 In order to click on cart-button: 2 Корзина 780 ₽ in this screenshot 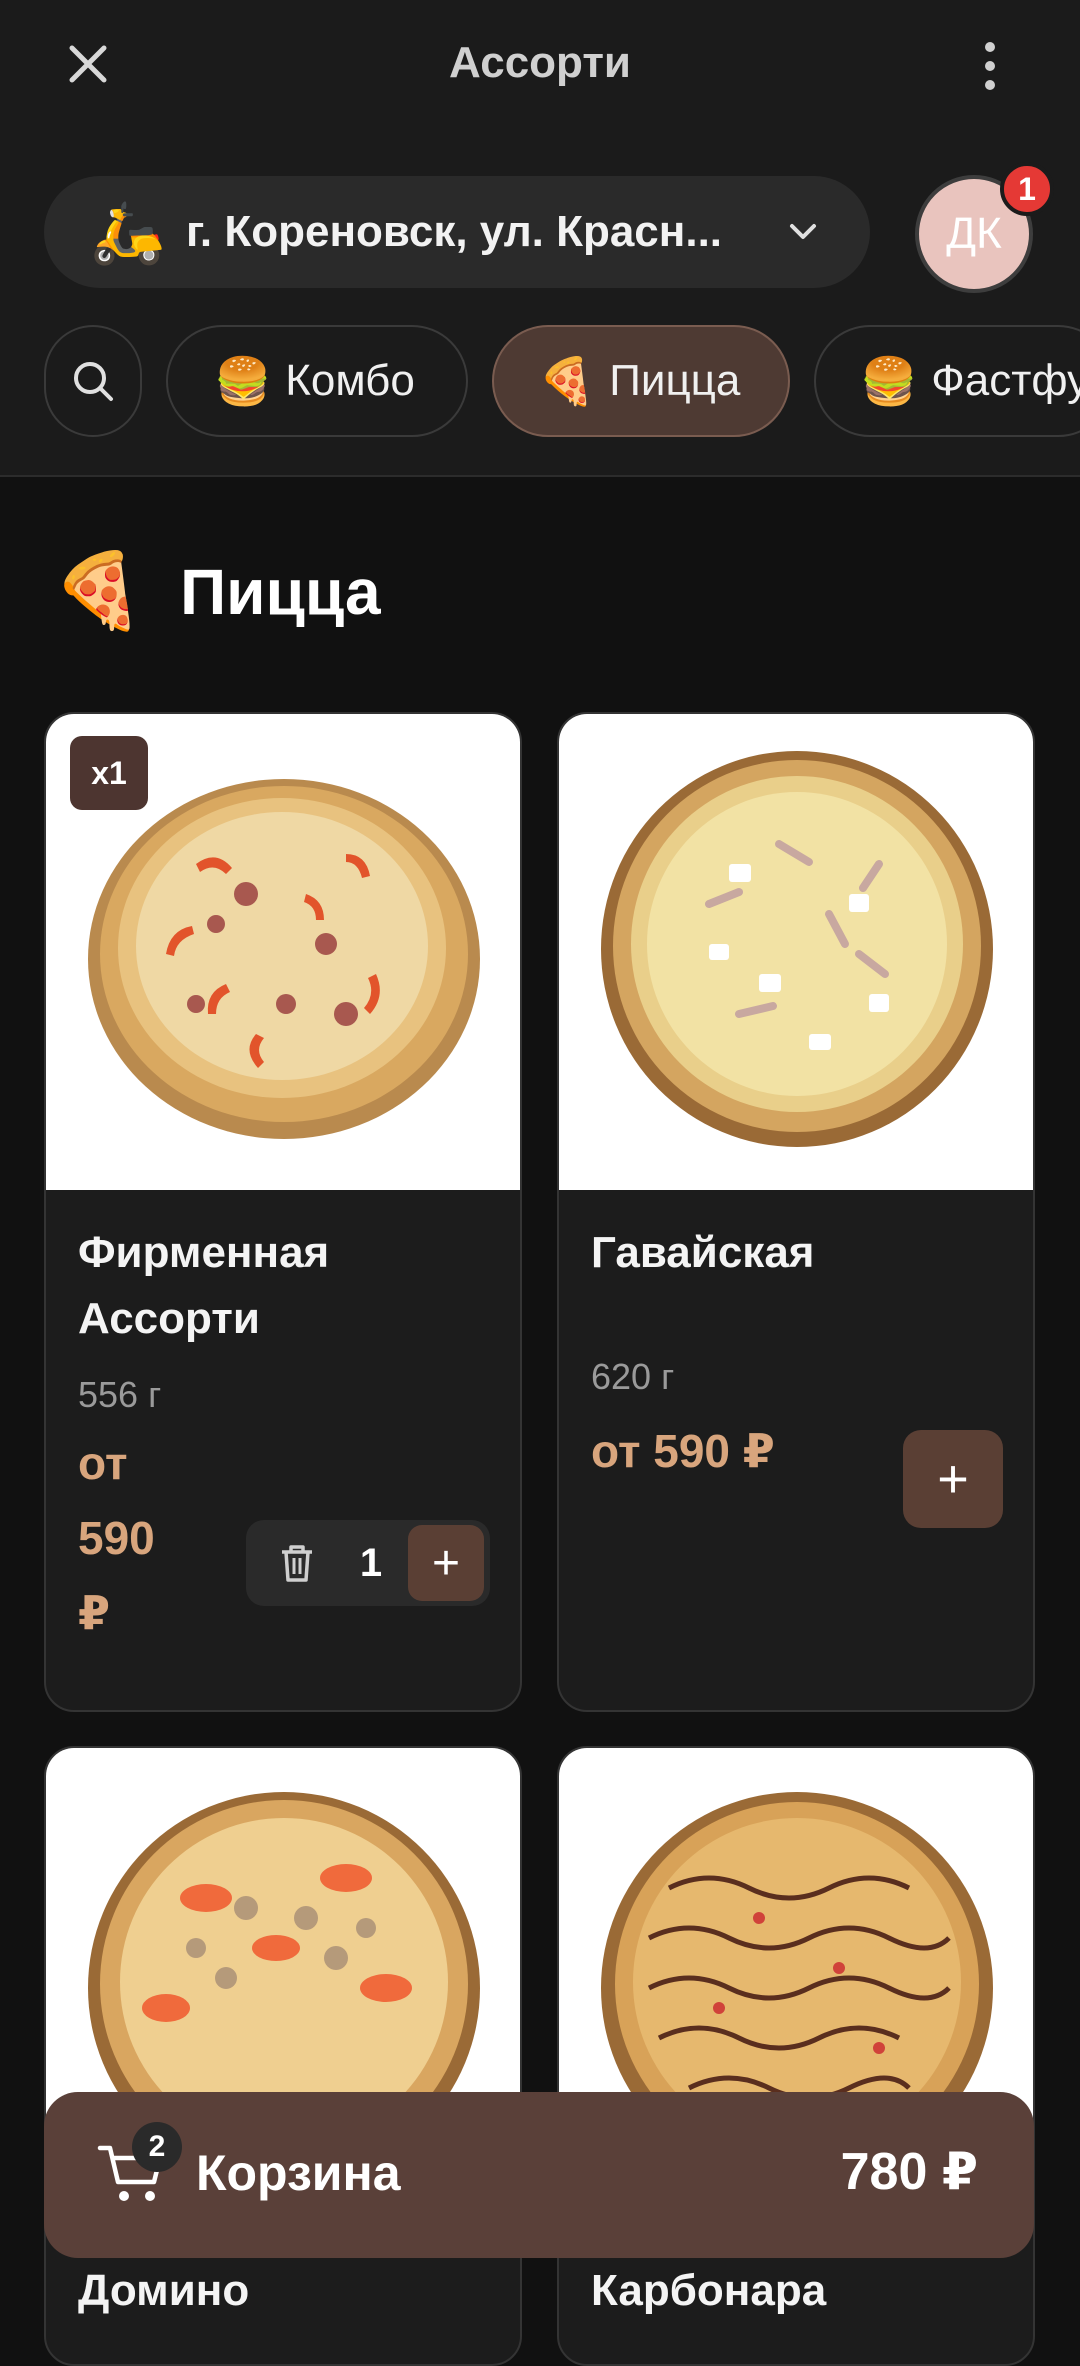, I will do `click(539, 2175)`.